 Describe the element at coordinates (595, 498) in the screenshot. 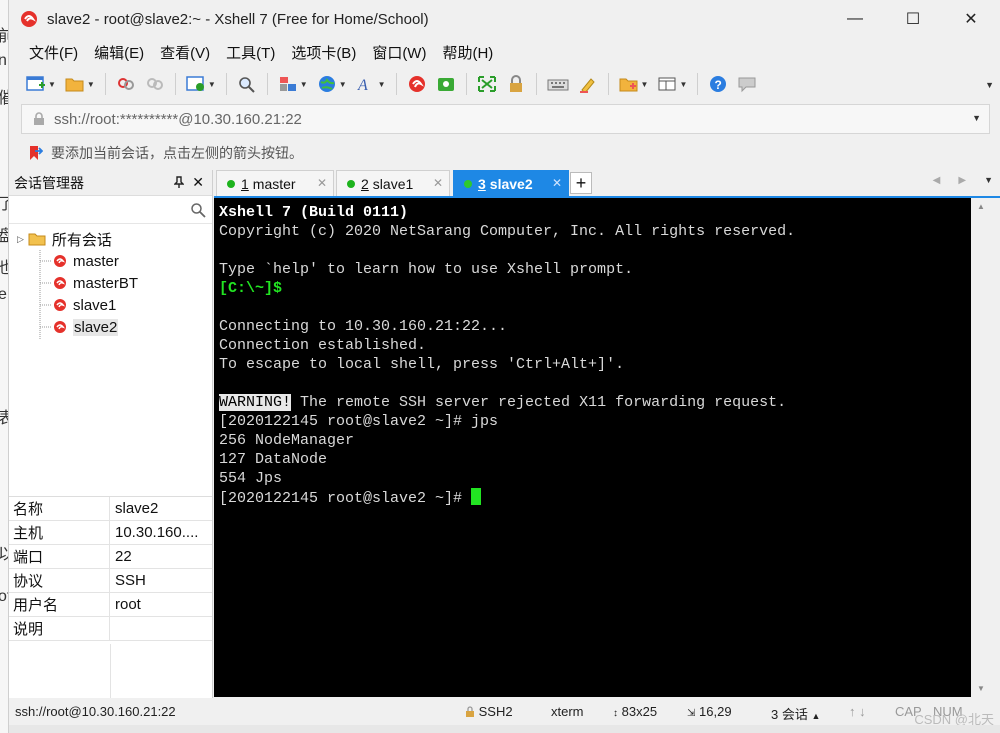

I see `terminal-line: [2020122145 root@slave2 ~]#` at that location.